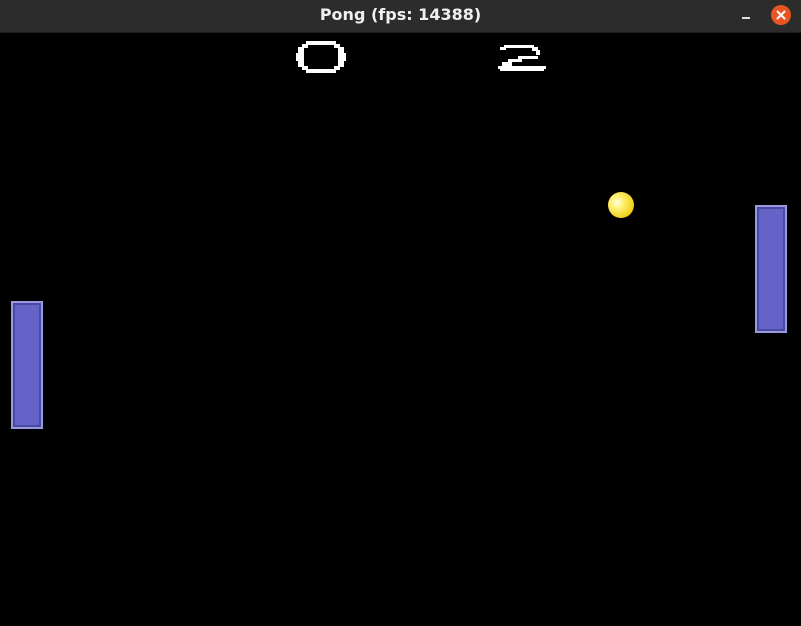 Image resolution: width=801 pixels, height=626 pixels. Describe the element at coordinates (321, 57) in the screenshot. I see `score-left-digit` at that location.